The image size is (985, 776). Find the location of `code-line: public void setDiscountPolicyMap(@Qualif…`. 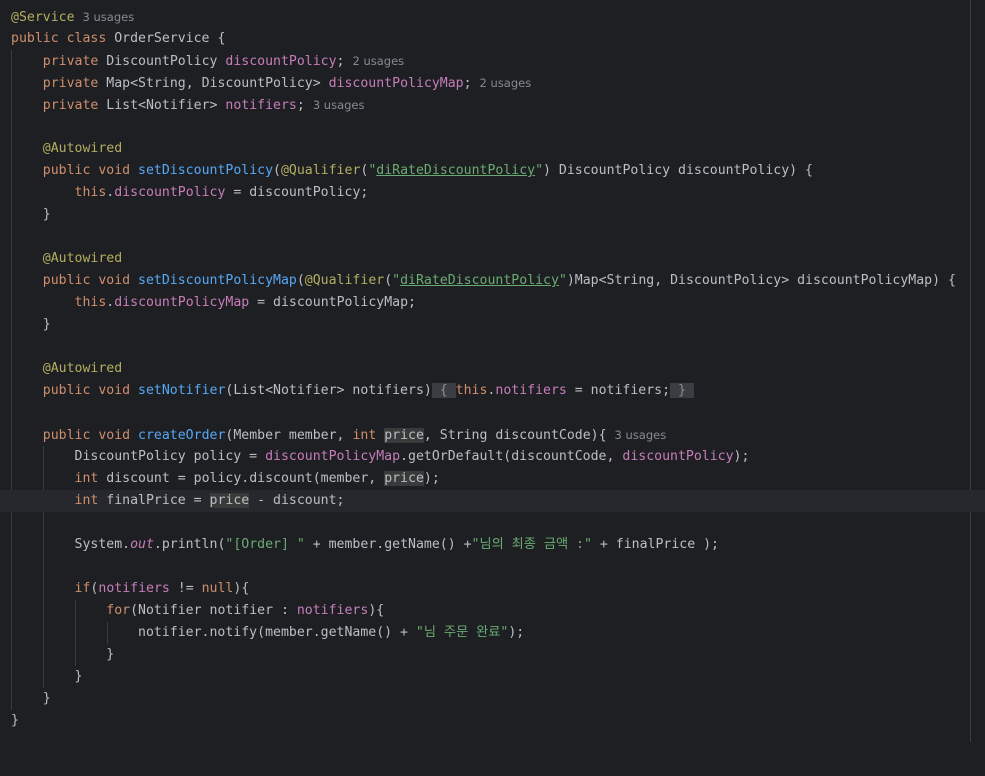

code-line: public void setDiscountPolicyMap(@Qualif… is located at coordinates (492, 281).